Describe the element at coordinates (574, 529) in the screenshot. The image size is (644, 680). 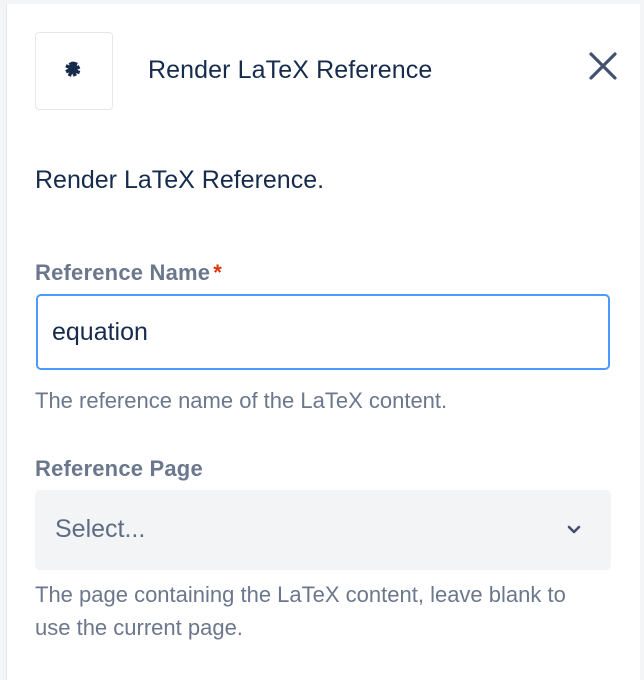
I see `chevron-down-icon` at that location.